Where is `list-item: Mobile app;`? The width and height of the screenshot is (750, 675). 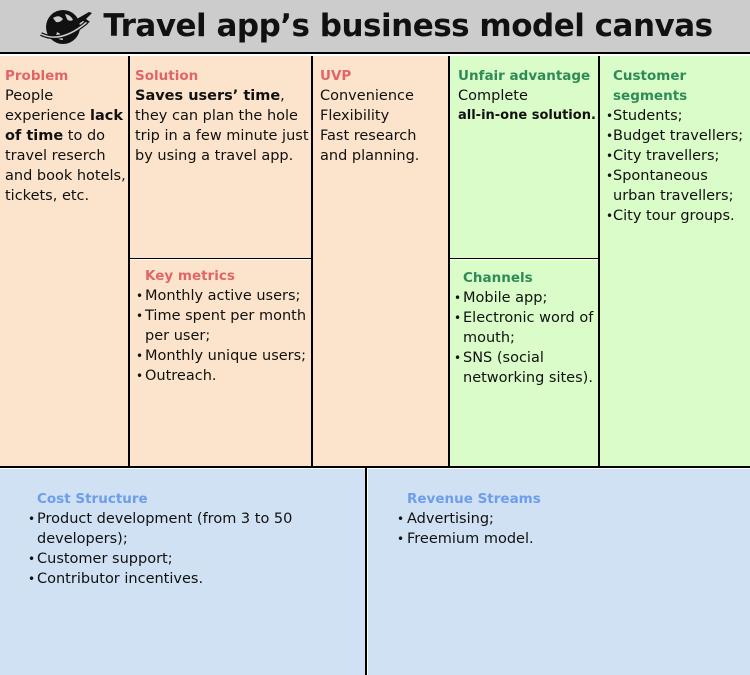
list-item: Mobile app; is located at coordinates (526, 298).